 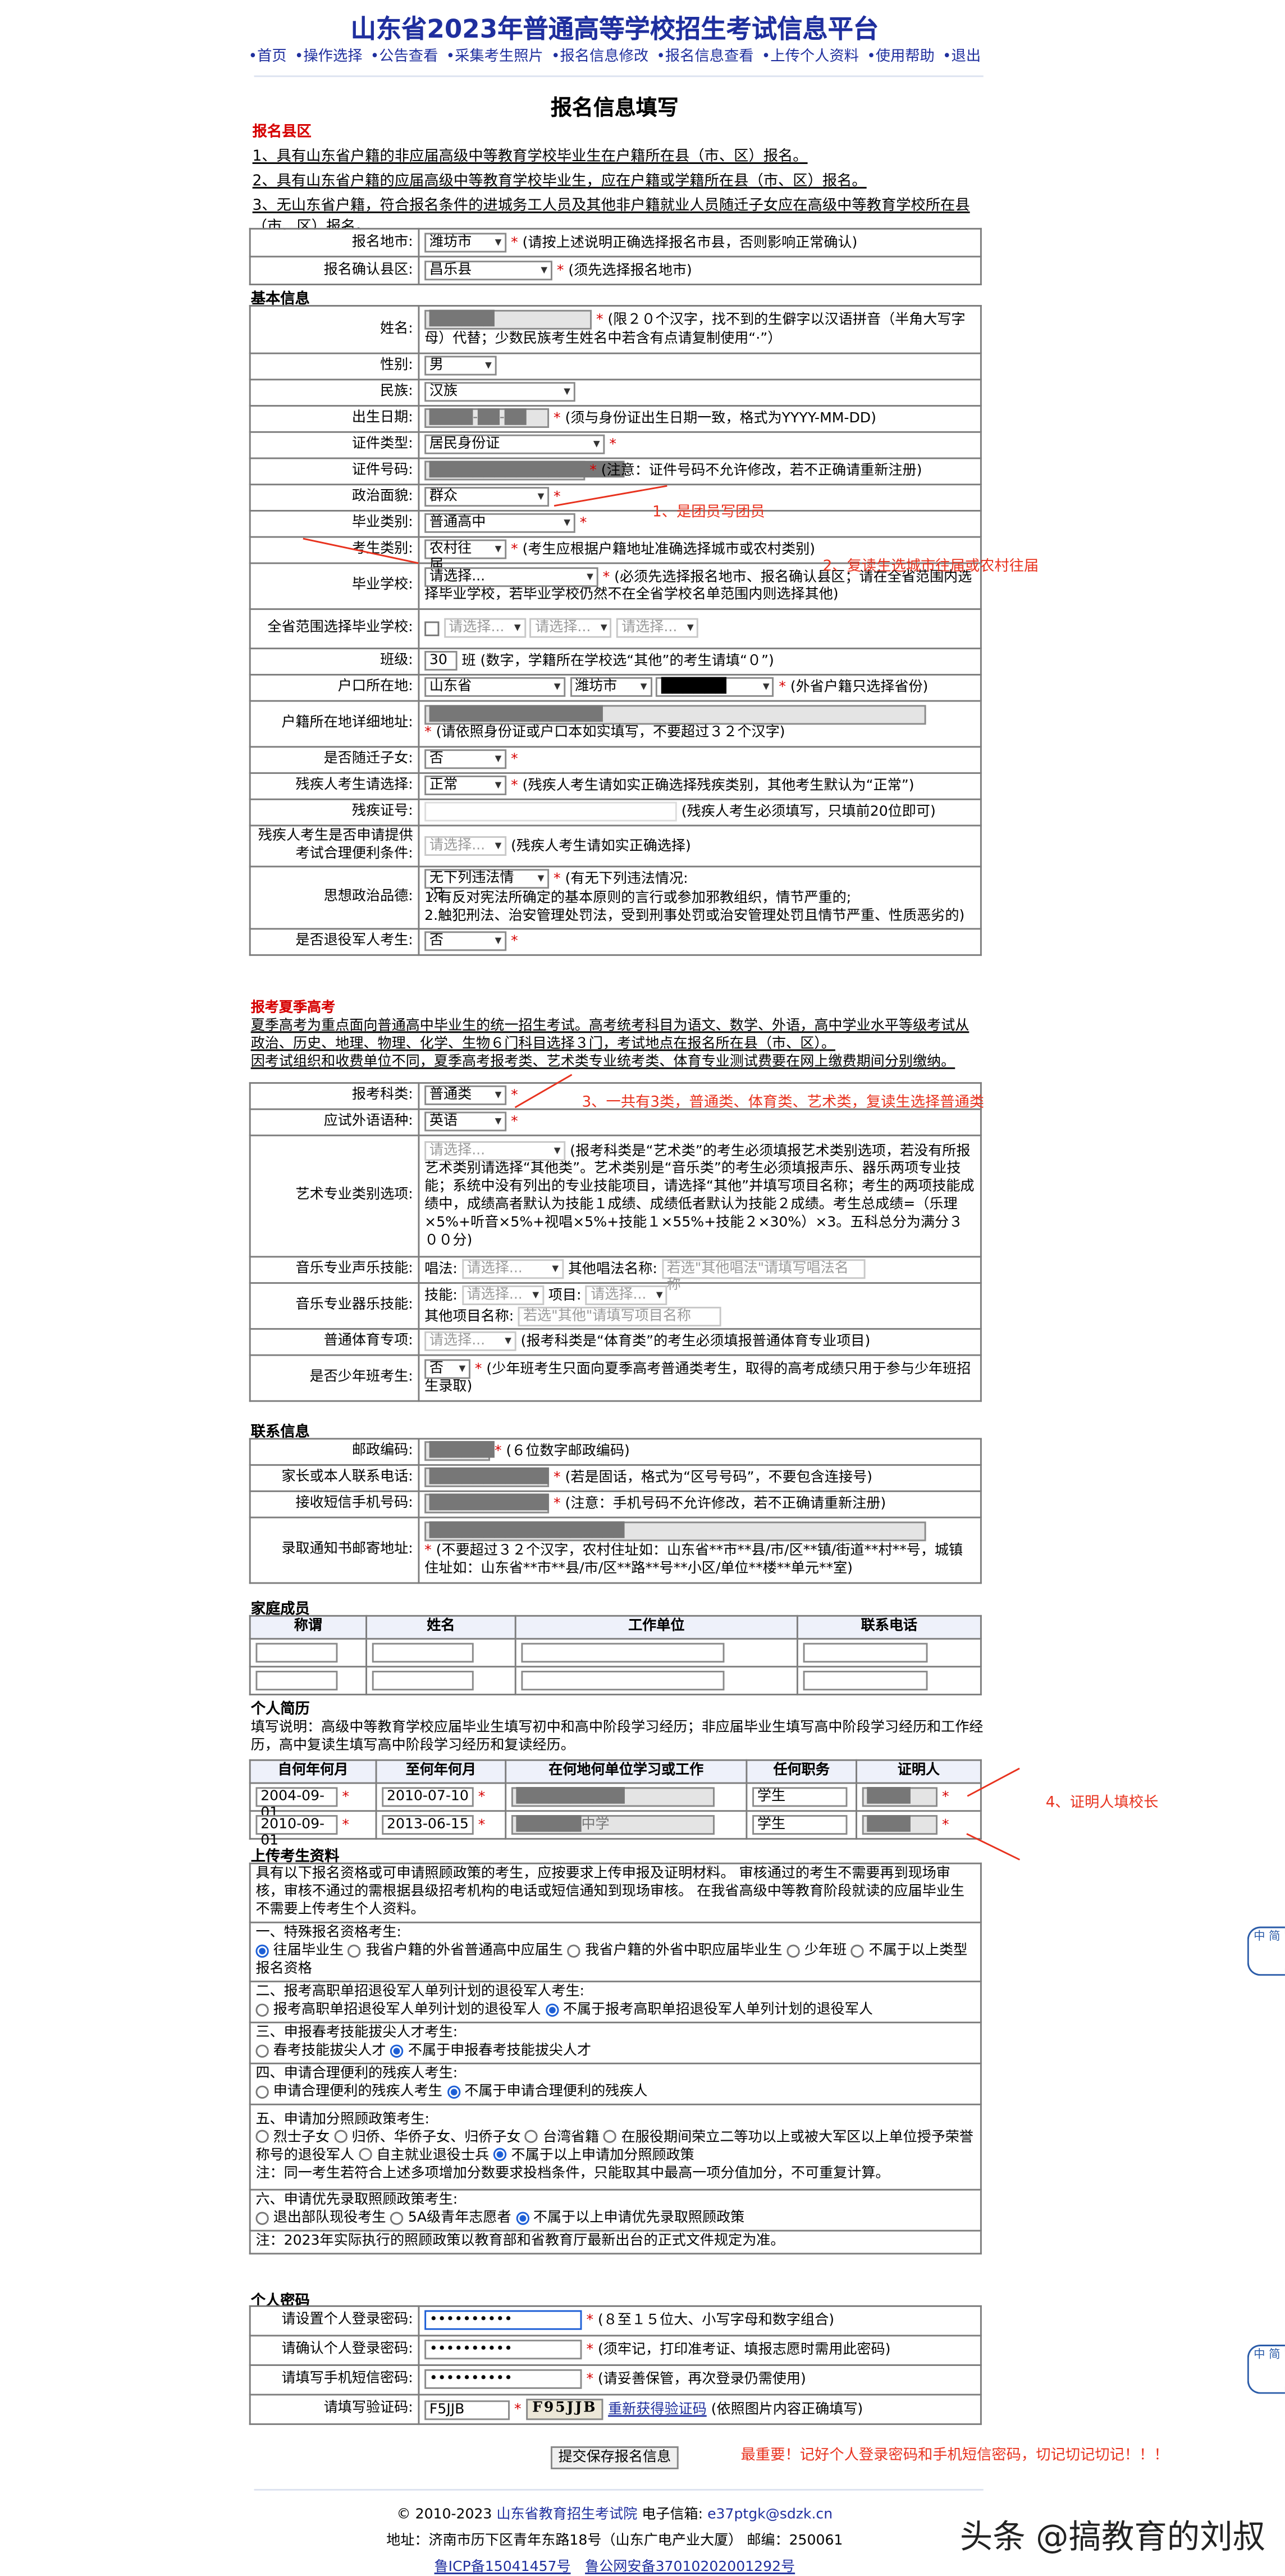 What do you see at coordinates (620, 1316) in the screenshot?
I see `music-inst-other-input: 若选"其他"请填写项目名称` at bounding box center [620, 1316].